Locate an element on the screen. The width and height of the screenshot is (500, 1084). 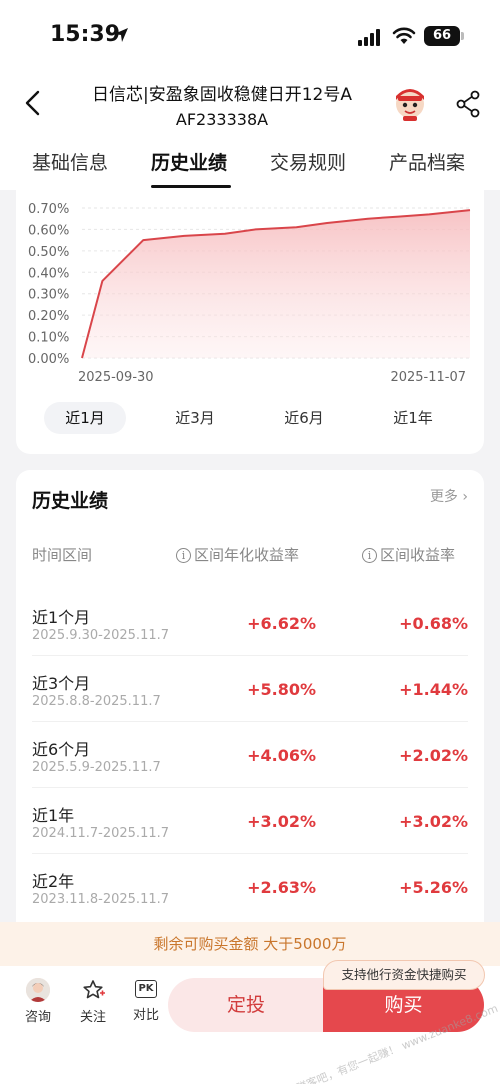
tab-trading-rules: 交易规则 is located at coordinates (308, 161).